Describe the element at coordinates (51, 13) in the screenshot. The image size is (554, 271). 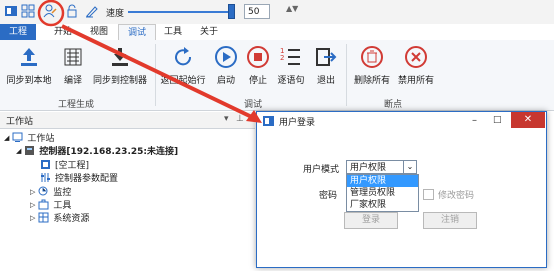
I see `highlight-circle-icon` at that location.